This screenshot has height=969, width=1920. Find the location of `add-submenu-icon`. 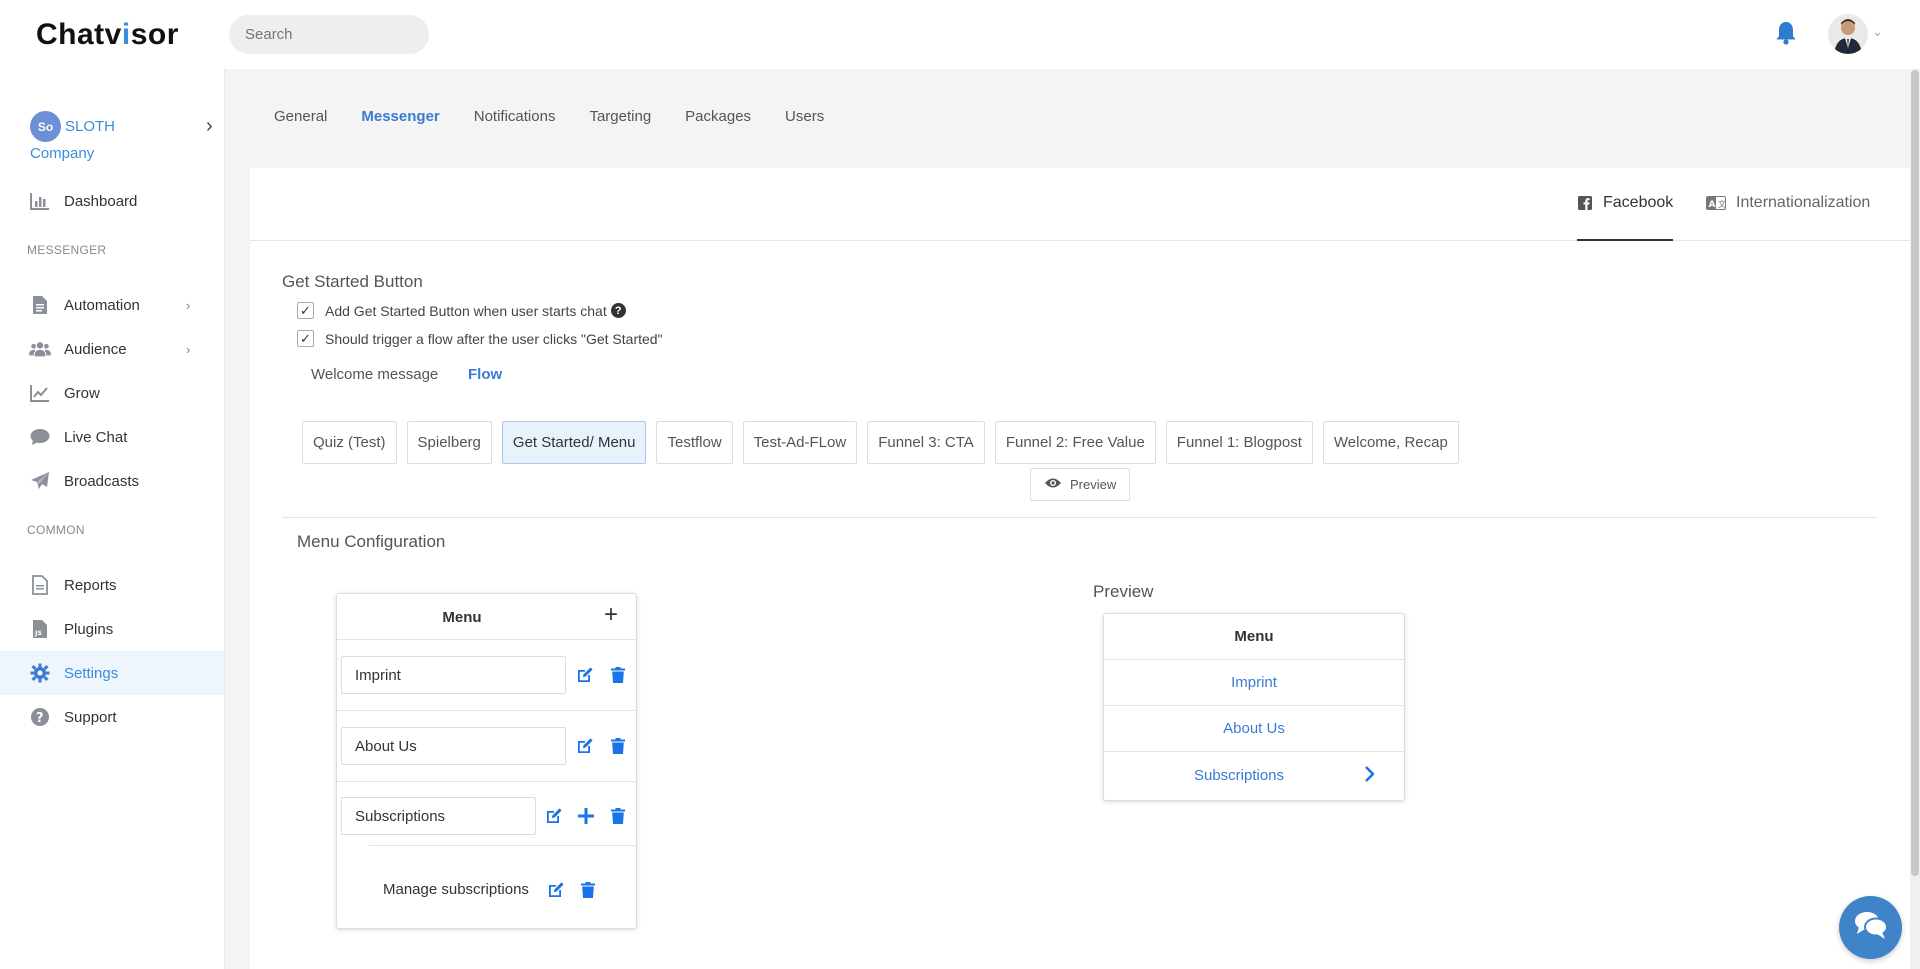

add-submenu-icon is located at coordinates (586, 816).